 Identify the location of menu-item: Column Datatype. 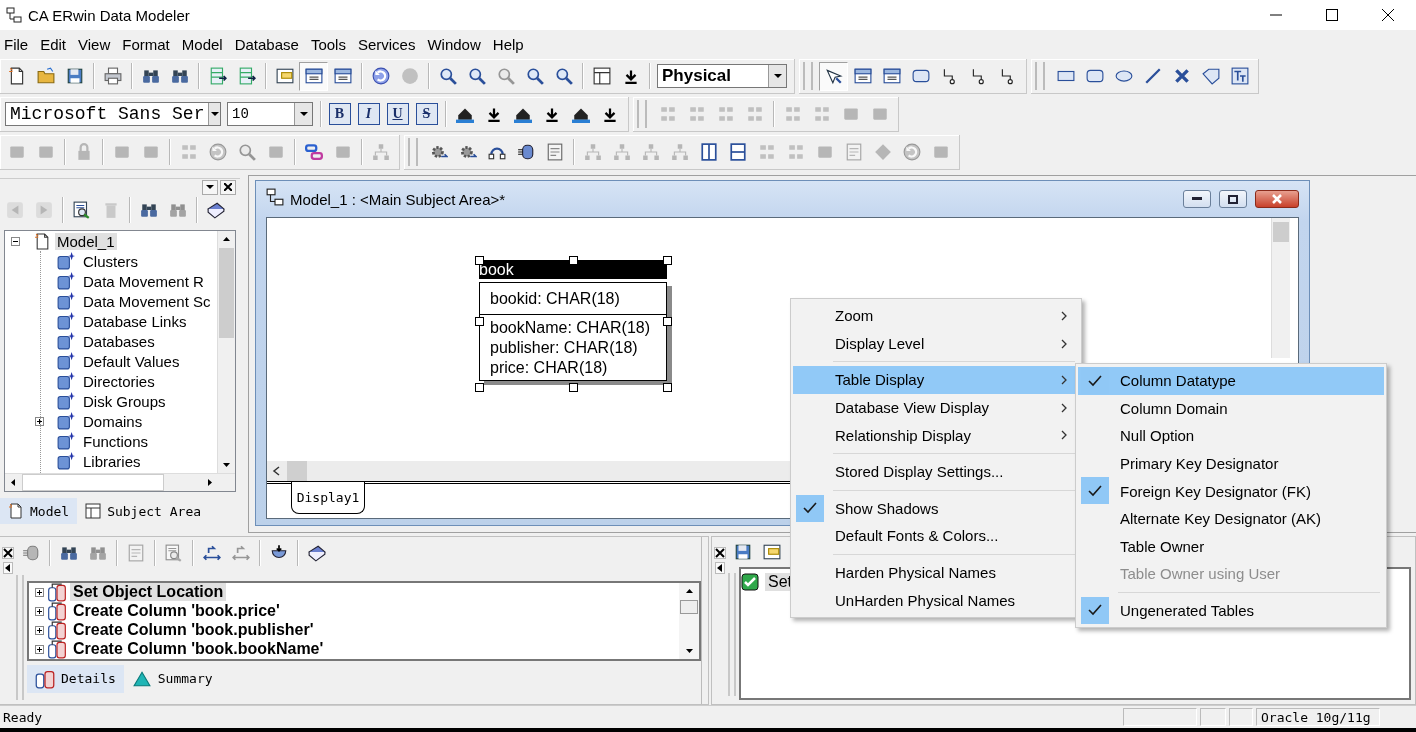
(1231, 381).